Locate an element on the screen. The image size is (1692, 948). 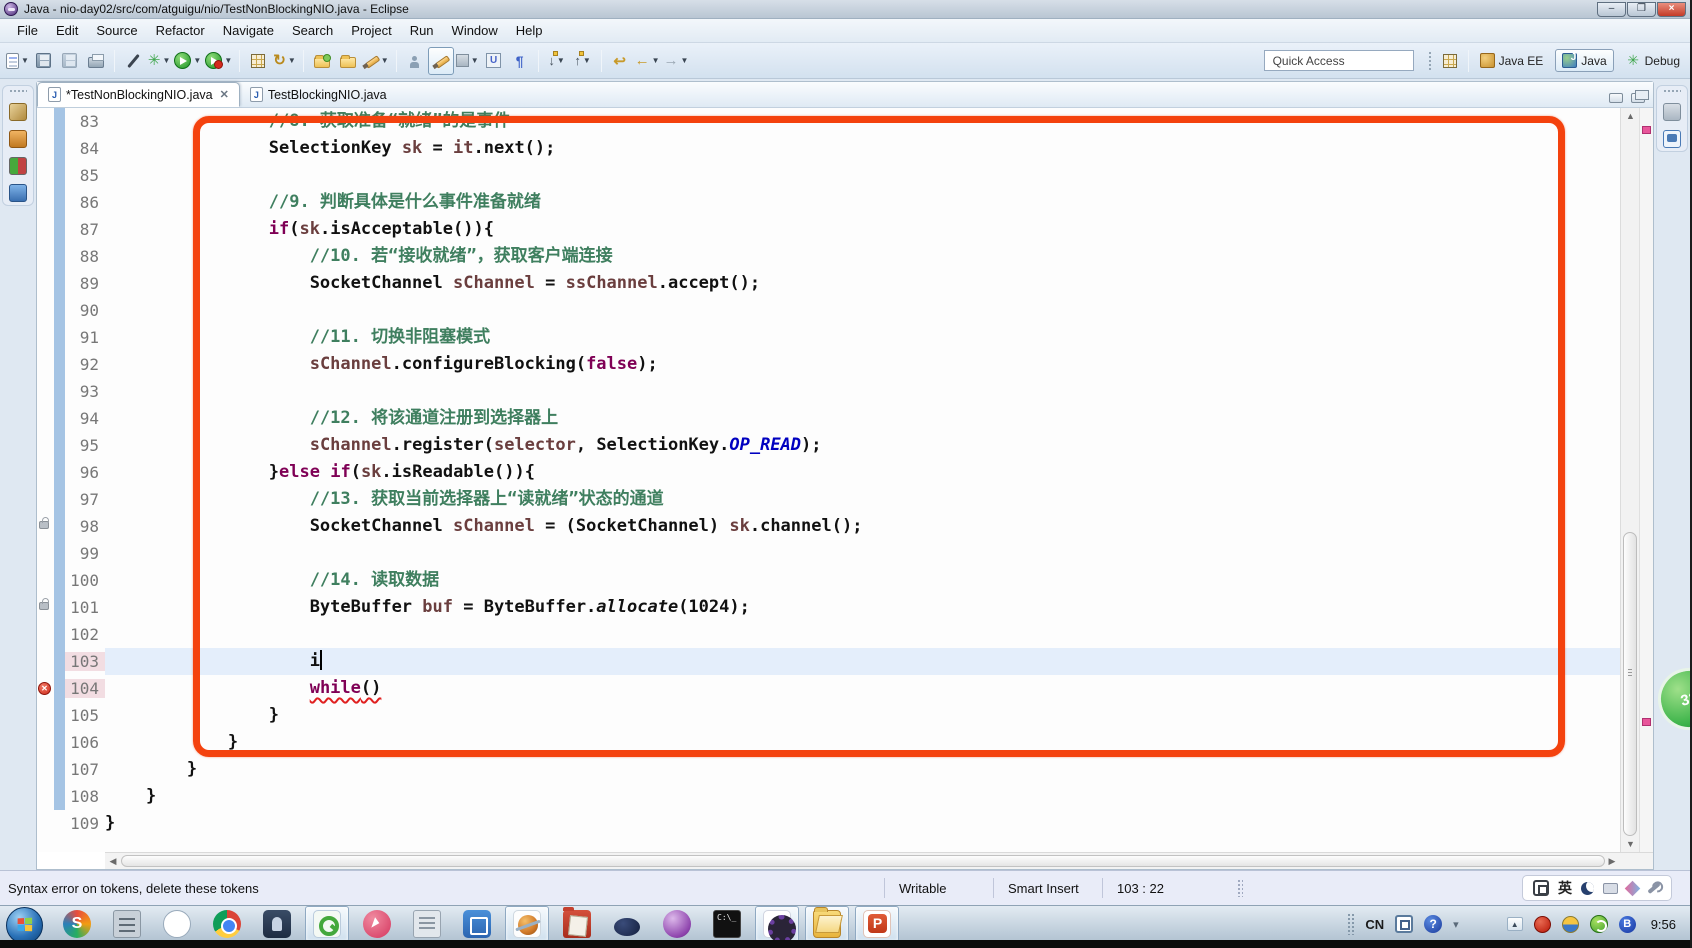
print-button is located at coordinates (96, 61).